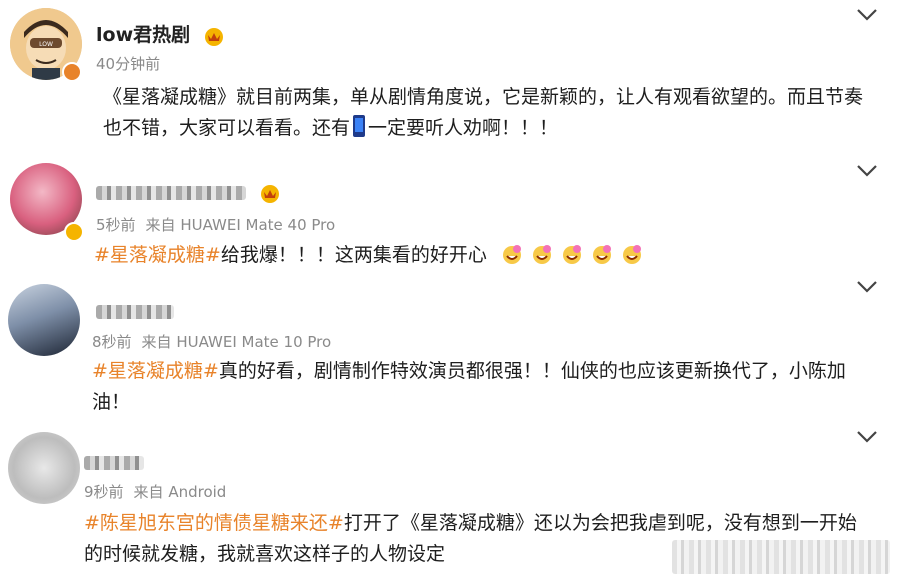  What do you see at coordinates (46, 44) in the screenshot?
I see `svg-text: LOW` at bounding box center [46, 44].